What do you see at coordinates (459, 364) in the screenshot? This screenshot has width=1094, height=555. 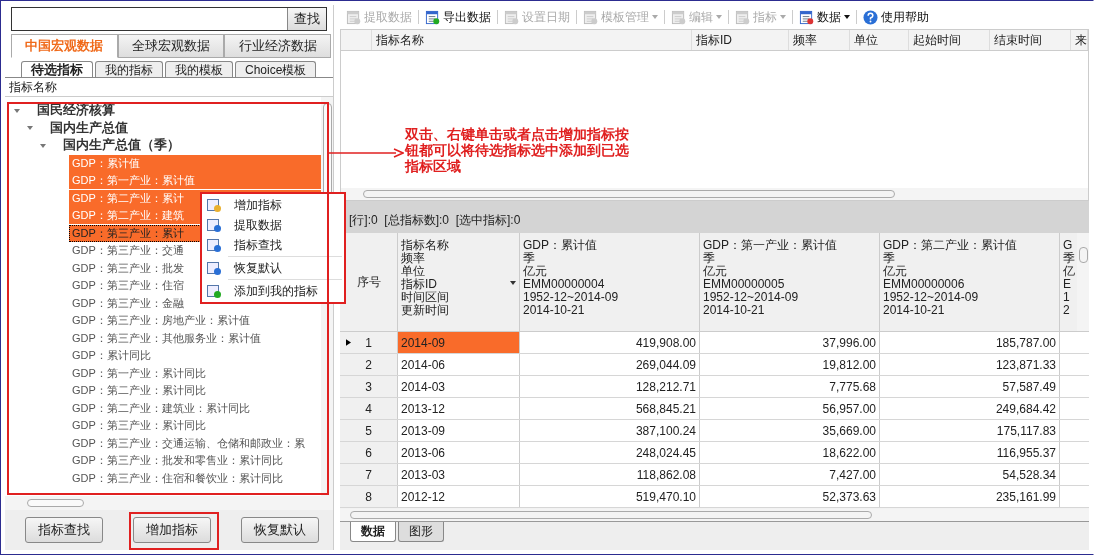 I see `table-cell: 2014-06` at bounding box center [459, 364].